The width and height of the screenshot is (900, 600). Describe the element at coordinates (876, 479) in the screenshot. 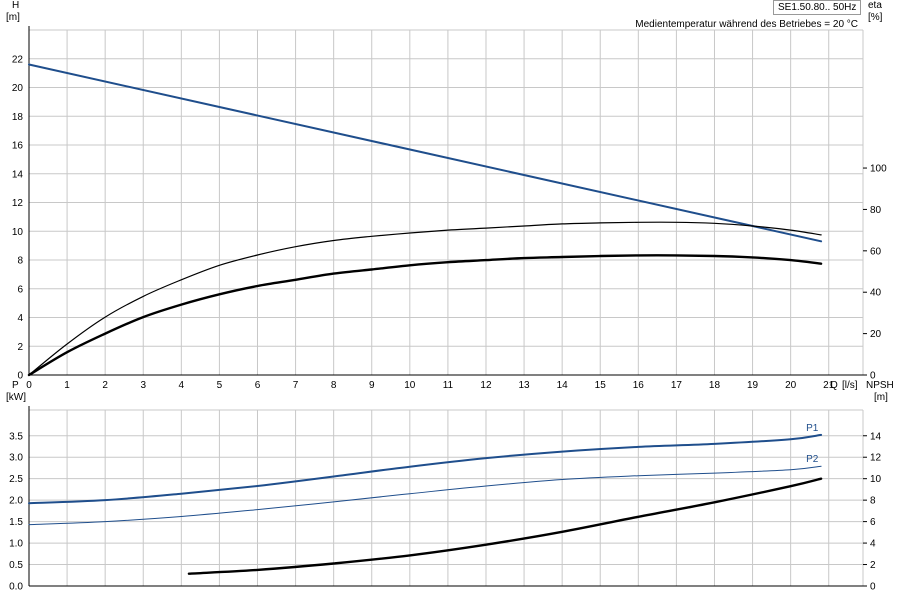

I see `panel2-y2-tick-label: 10` at that location.